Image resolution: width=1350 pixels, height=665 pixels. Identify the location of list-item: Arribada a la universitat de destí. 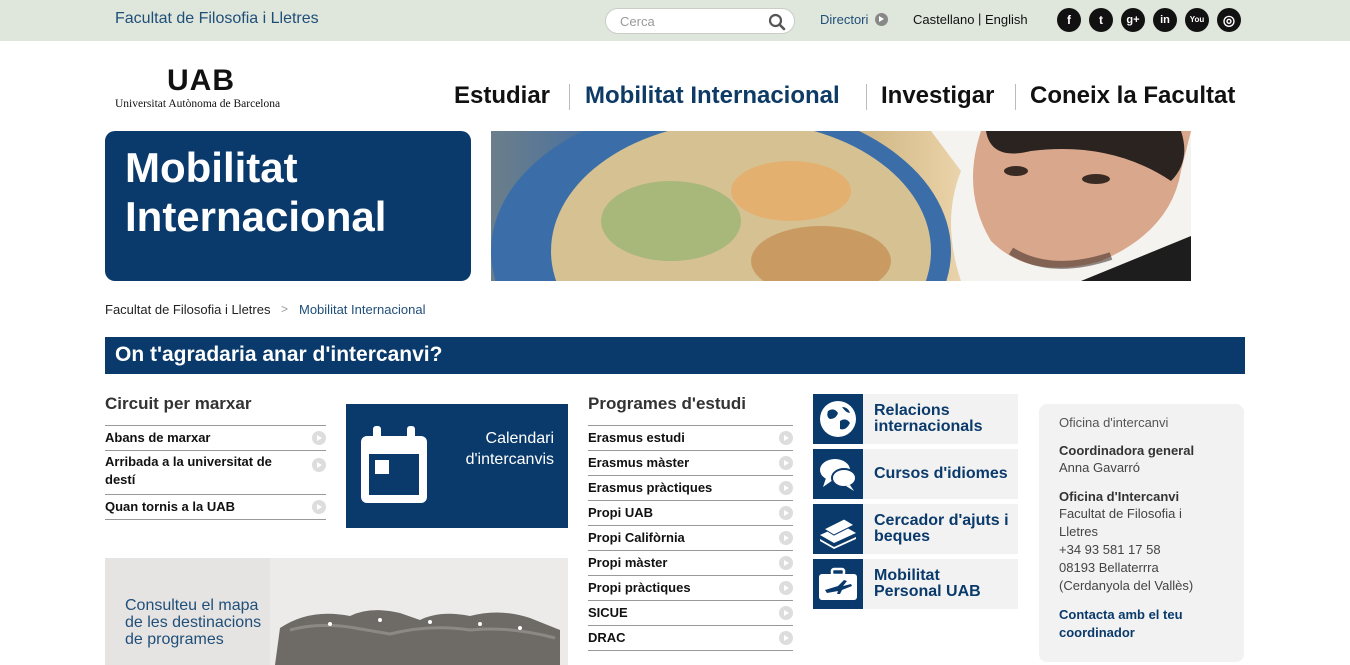
(215, 473).